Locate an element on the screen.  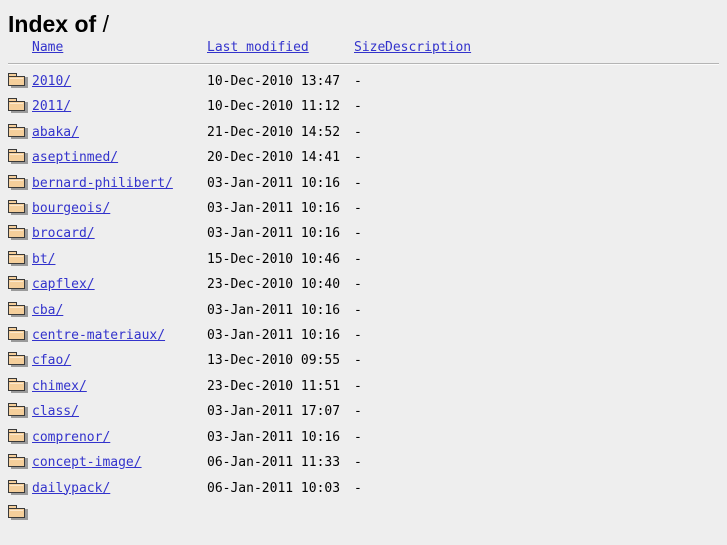
column-header-size: Size is located at coordinates (369, 47).